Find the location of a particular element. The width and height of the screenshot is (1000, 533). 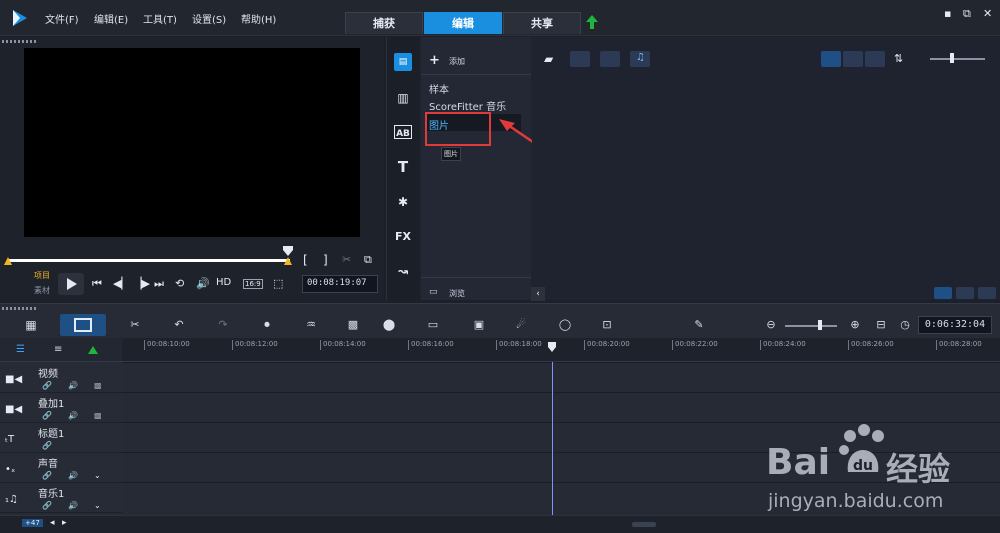

filter-icon: FX is located at coordinates (403, 237).